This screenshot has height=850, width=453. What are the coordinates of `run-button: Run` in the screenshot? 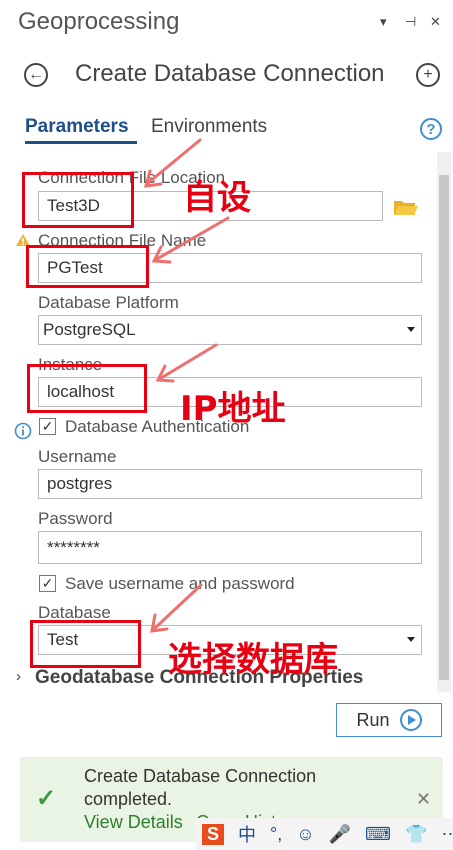 It's located at (389, 720).